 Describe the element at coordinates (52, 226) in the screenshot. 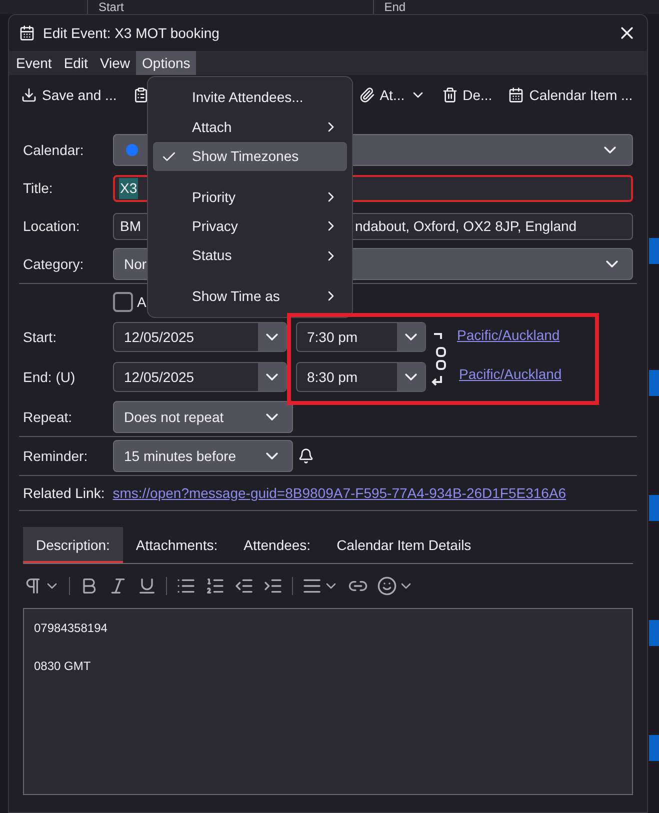

I see `field-label: Location:` at that location.